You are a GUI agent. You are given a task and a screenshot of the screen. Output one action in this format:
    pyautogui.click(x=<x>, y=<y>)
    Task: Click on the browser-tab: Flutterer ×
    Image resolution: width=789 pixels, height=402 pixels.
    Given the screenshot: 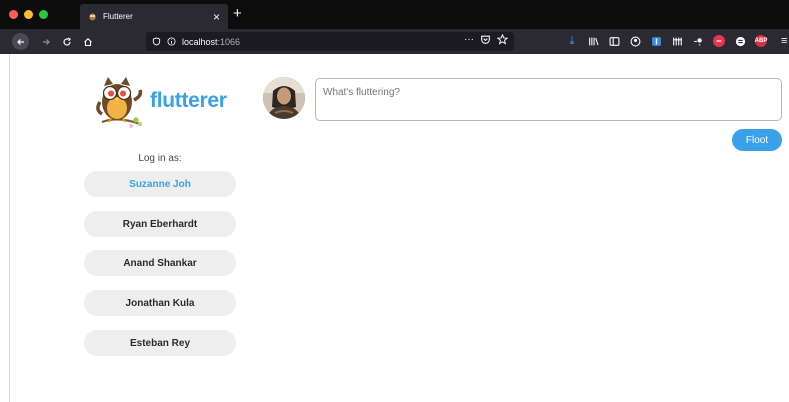 What is the action you would take?
    pyautogui.click(x=154, y=16)
    